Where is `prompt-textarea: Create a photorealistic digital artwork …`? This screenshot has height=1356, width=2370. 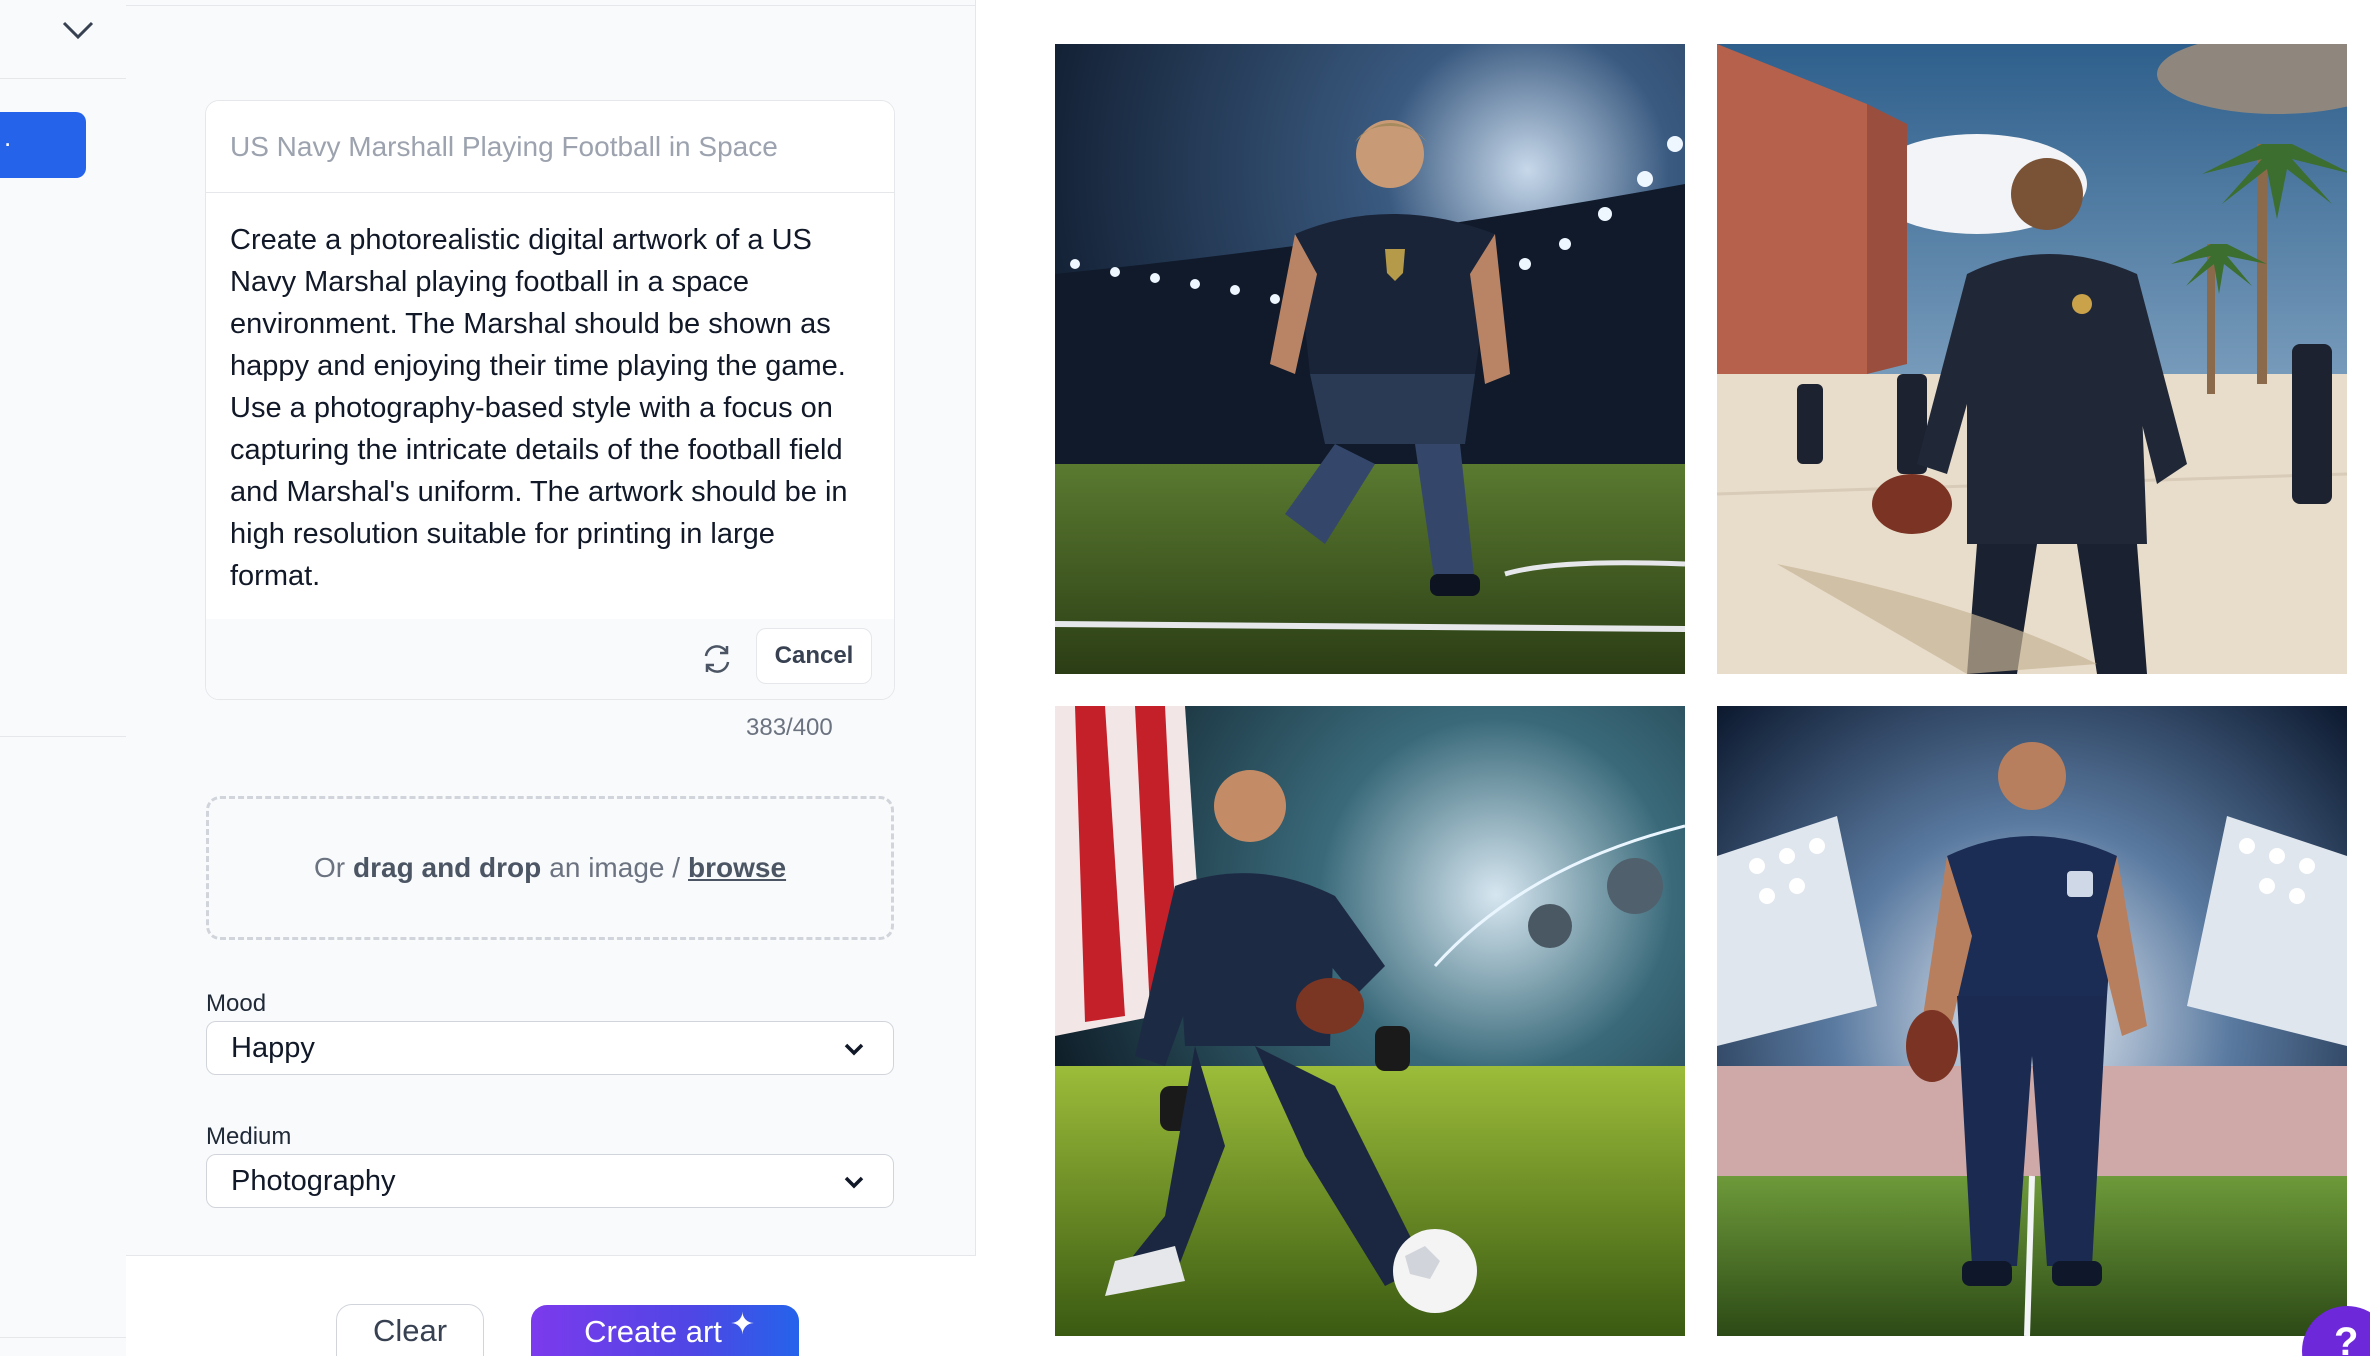
prompt-textarea: Create a photorealistic digital artwork … is located at coordinates (550, 408).